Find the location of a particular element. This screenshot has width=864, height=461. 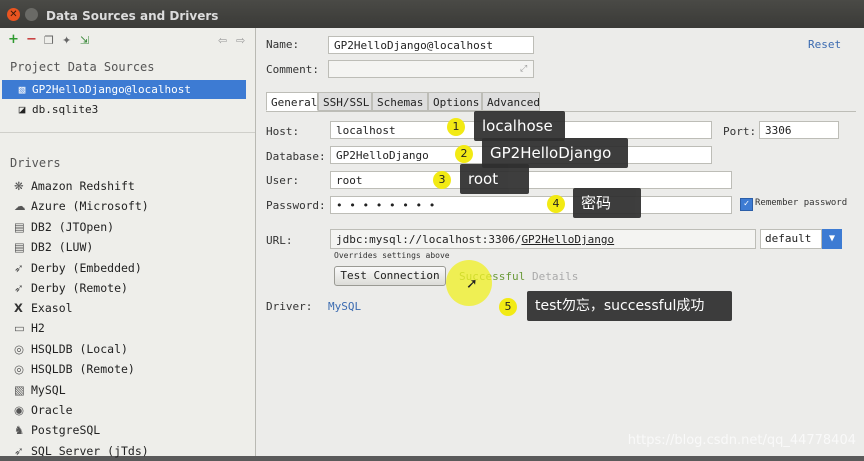

comment-input is located at coordinates (431, 69).